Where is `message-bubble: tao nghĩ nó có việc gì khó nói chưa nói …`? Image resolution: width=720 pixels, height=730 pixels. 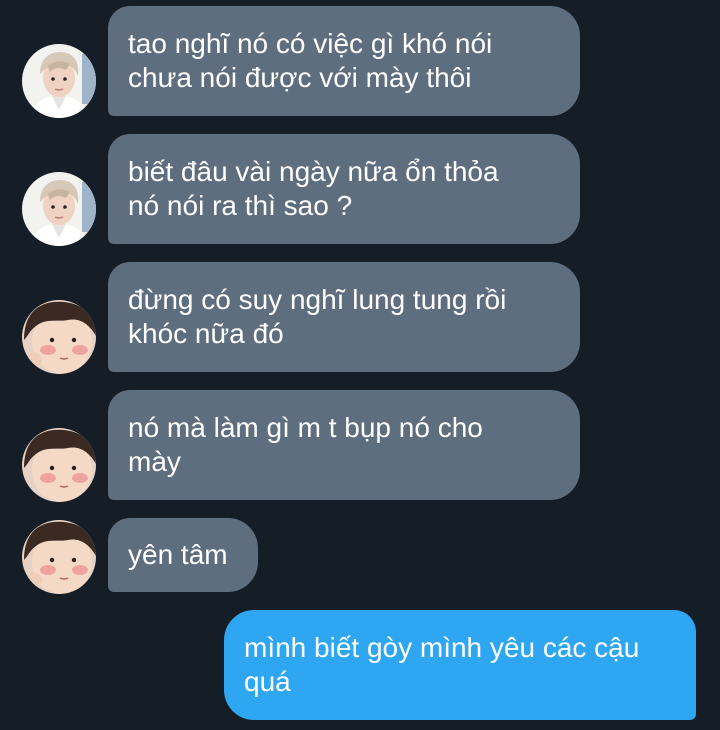 message-bubble: tao nghĩ nó có việc gì khó nói chưa nói … is located at coordinates (344, 61).